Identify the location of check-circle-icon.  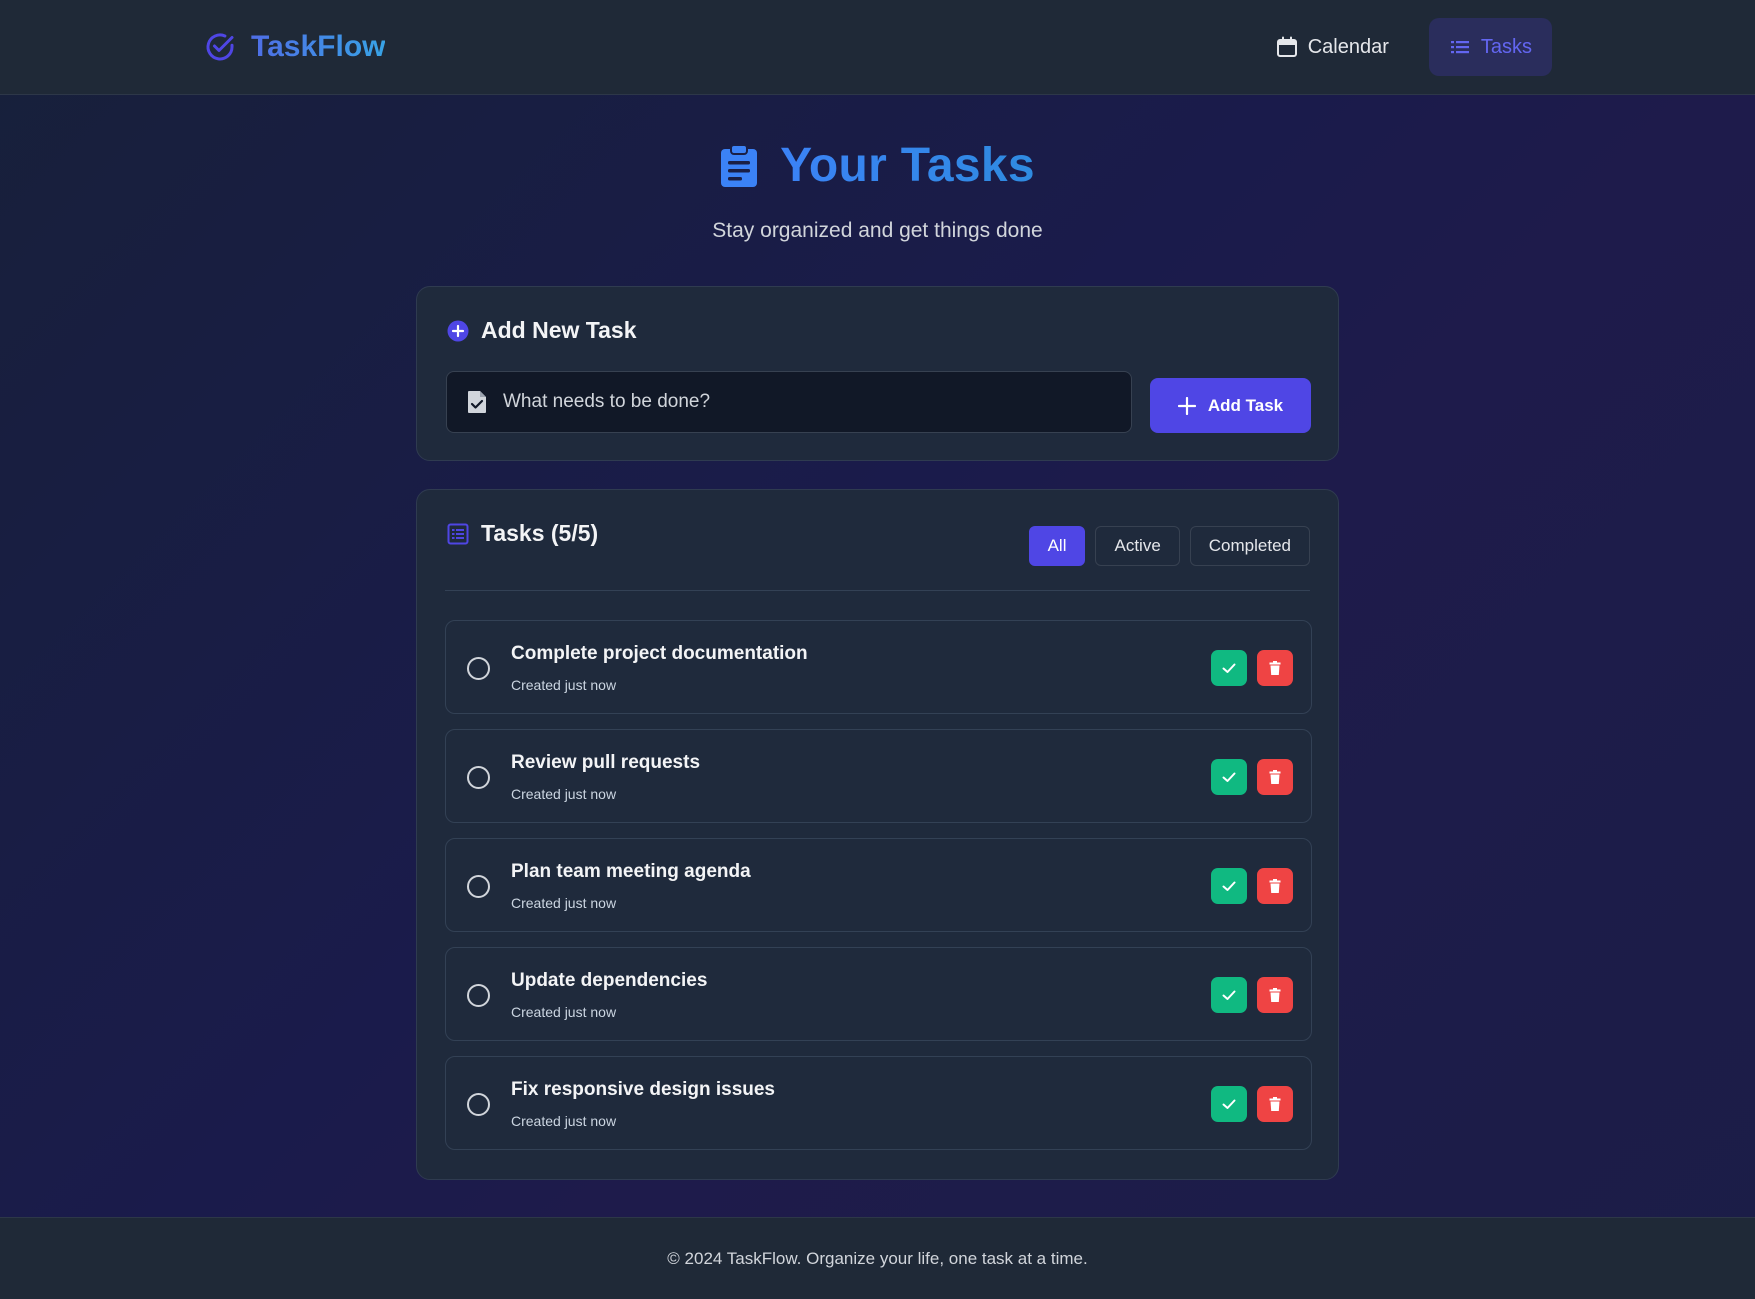
(220, 47).